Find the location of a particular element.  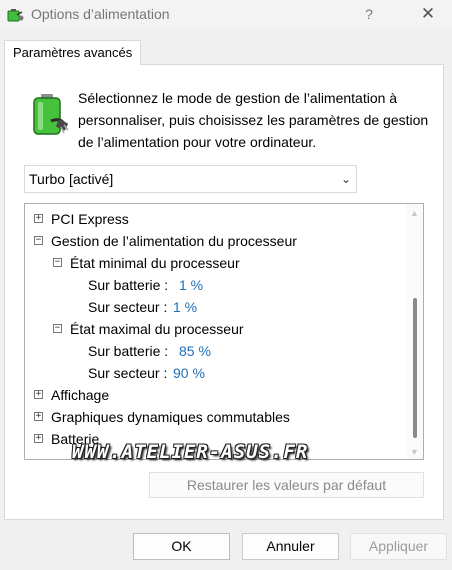

tree-item-label: PCI Express is located at coordinates (90, 219).